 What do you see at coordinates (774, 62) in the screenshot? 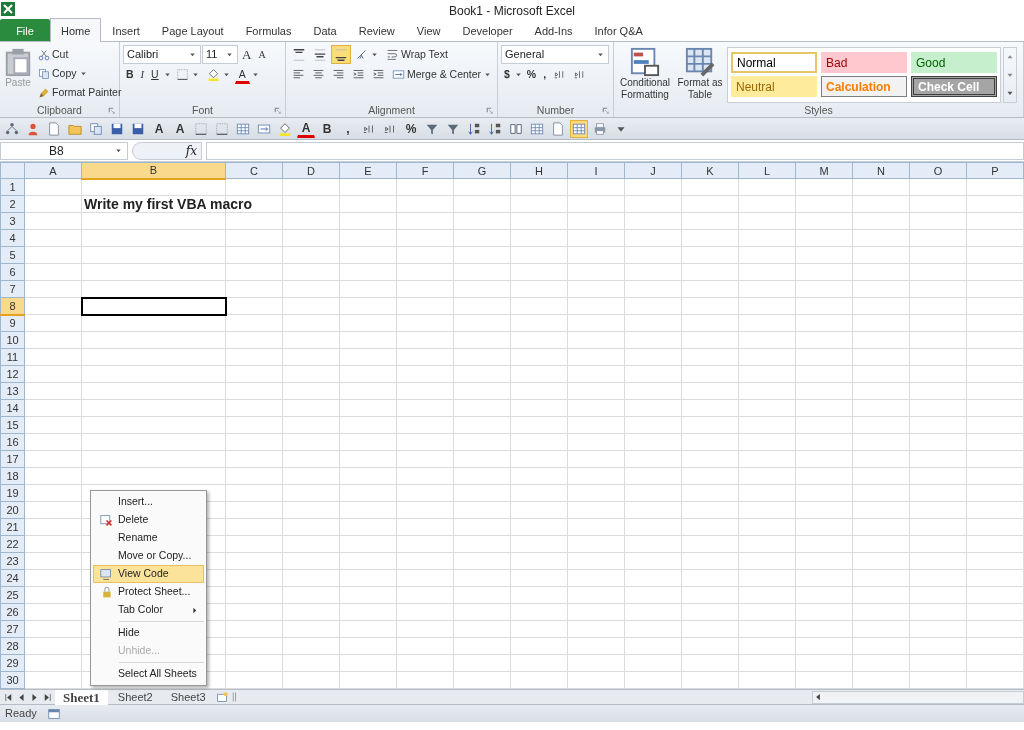
I see `cell-style-option: Normal` at bounding box center [774, 62].